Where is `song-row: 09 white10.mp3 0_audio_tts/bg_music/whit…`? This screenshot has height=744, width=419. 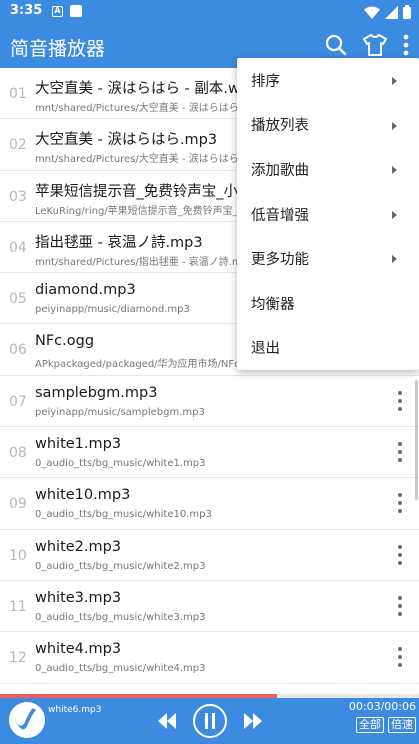 song-row: 09 white10.mp3 0_audio_tts/bg_music/whit… is located at coordinates (209, 504).